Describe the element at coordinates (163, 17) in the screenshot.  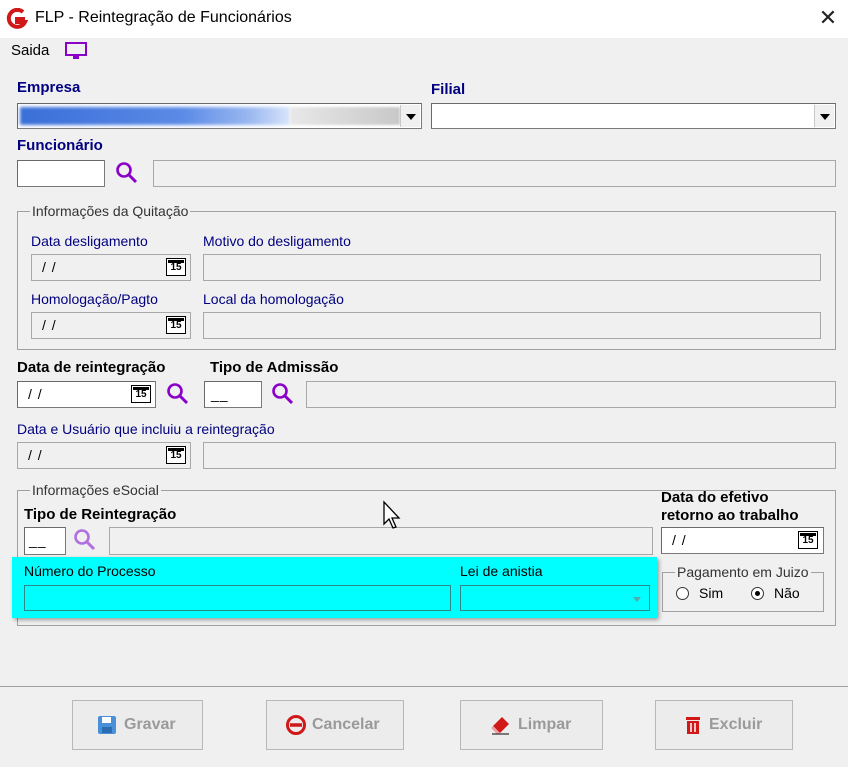
I see `window-title: FLP - Reintegração de Funcionários` at that location.